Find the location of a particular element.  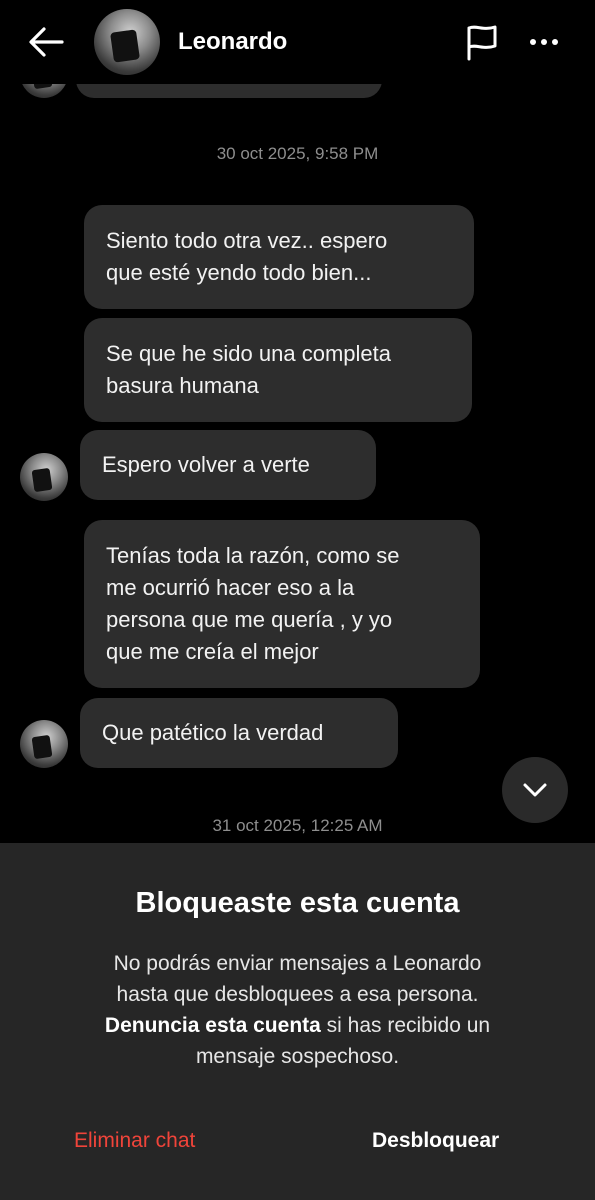

report-button is located at coordinates (482, 42).